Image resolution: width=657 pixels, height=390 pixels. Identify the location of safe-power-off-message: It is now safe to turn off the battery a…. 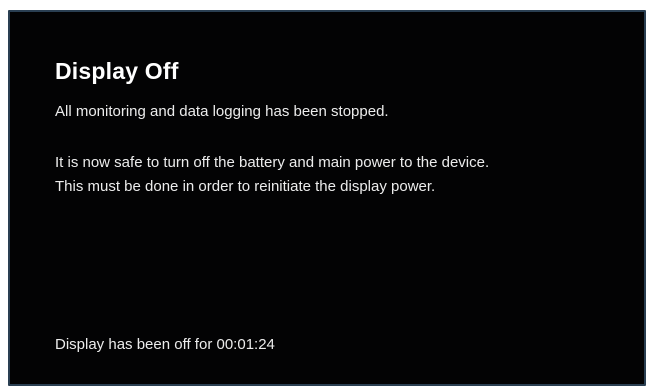
(272, 162).